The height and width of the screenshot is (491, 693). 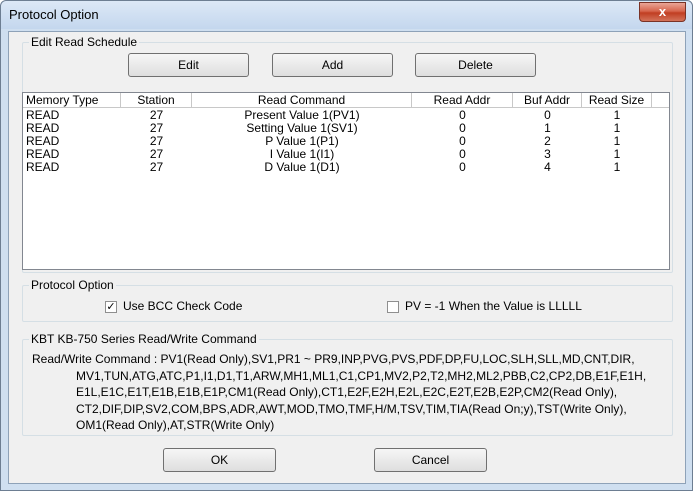 I want to click on close-button: x, so click(x=662, y=12).